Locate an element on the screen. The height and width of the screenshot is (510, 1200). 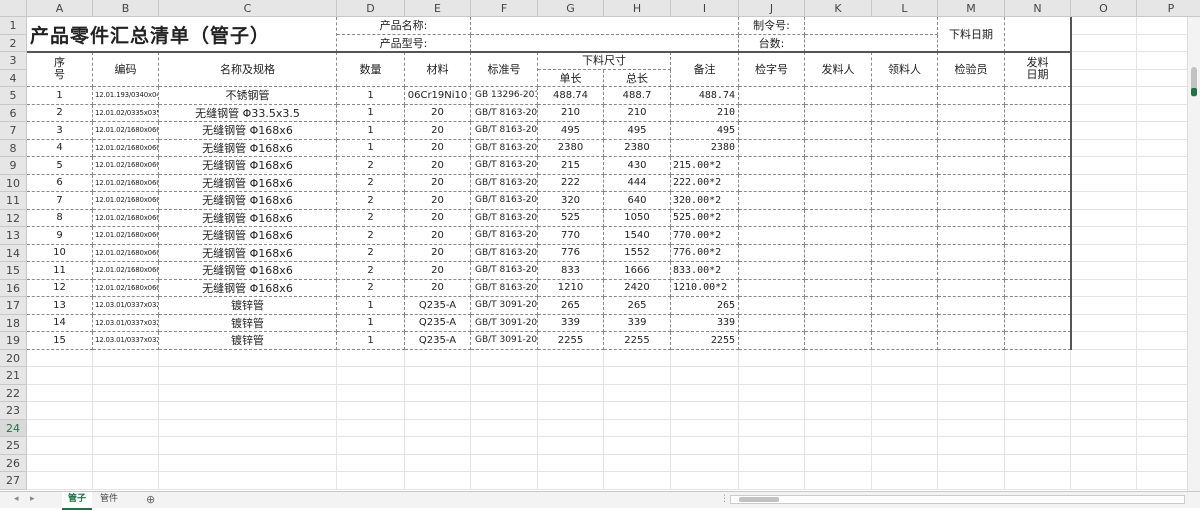
row-header-3: 3 is located at coordinates (13, 61).